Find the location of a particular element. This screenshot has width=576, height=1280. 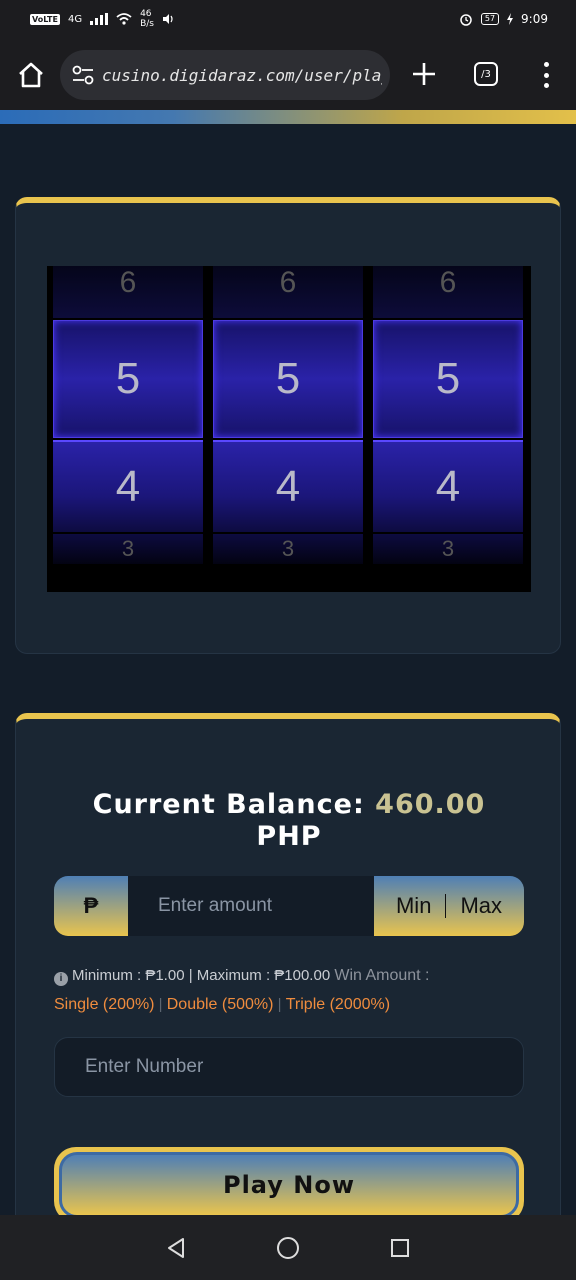

battery-indicator: 57 is located at coordinates (490, 19).